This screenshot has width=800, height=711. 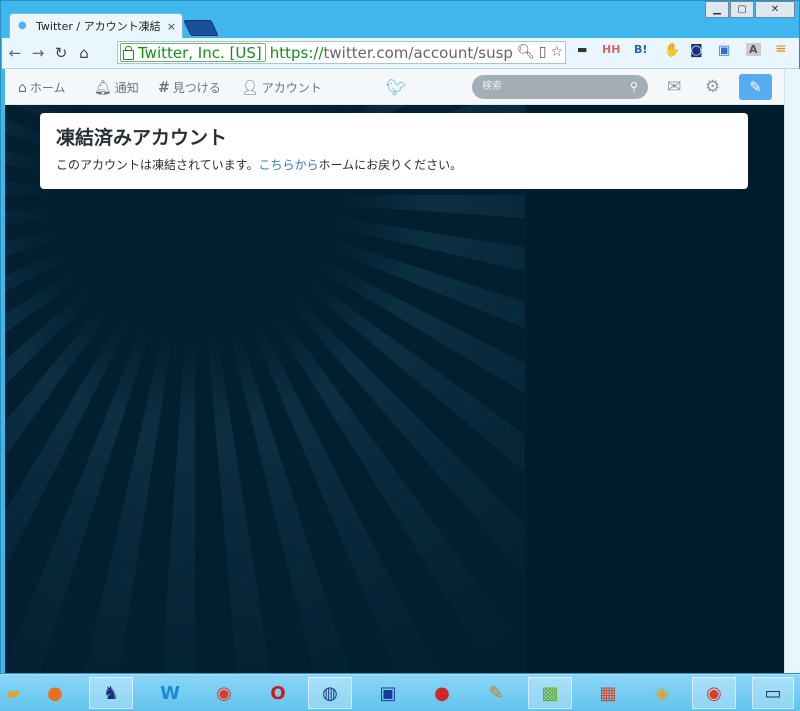 I want to click on taskbar-paint-icon: ✎, so click(x=496, y=693).